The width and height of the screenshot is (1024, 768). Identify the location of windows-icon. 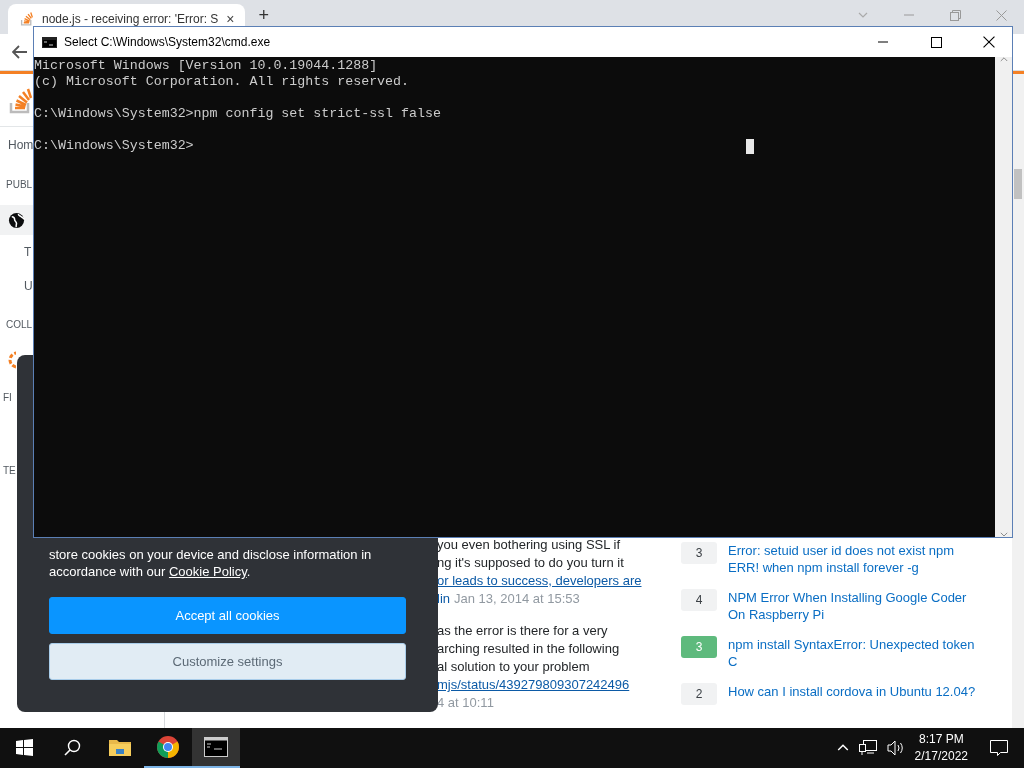
(24, 747).